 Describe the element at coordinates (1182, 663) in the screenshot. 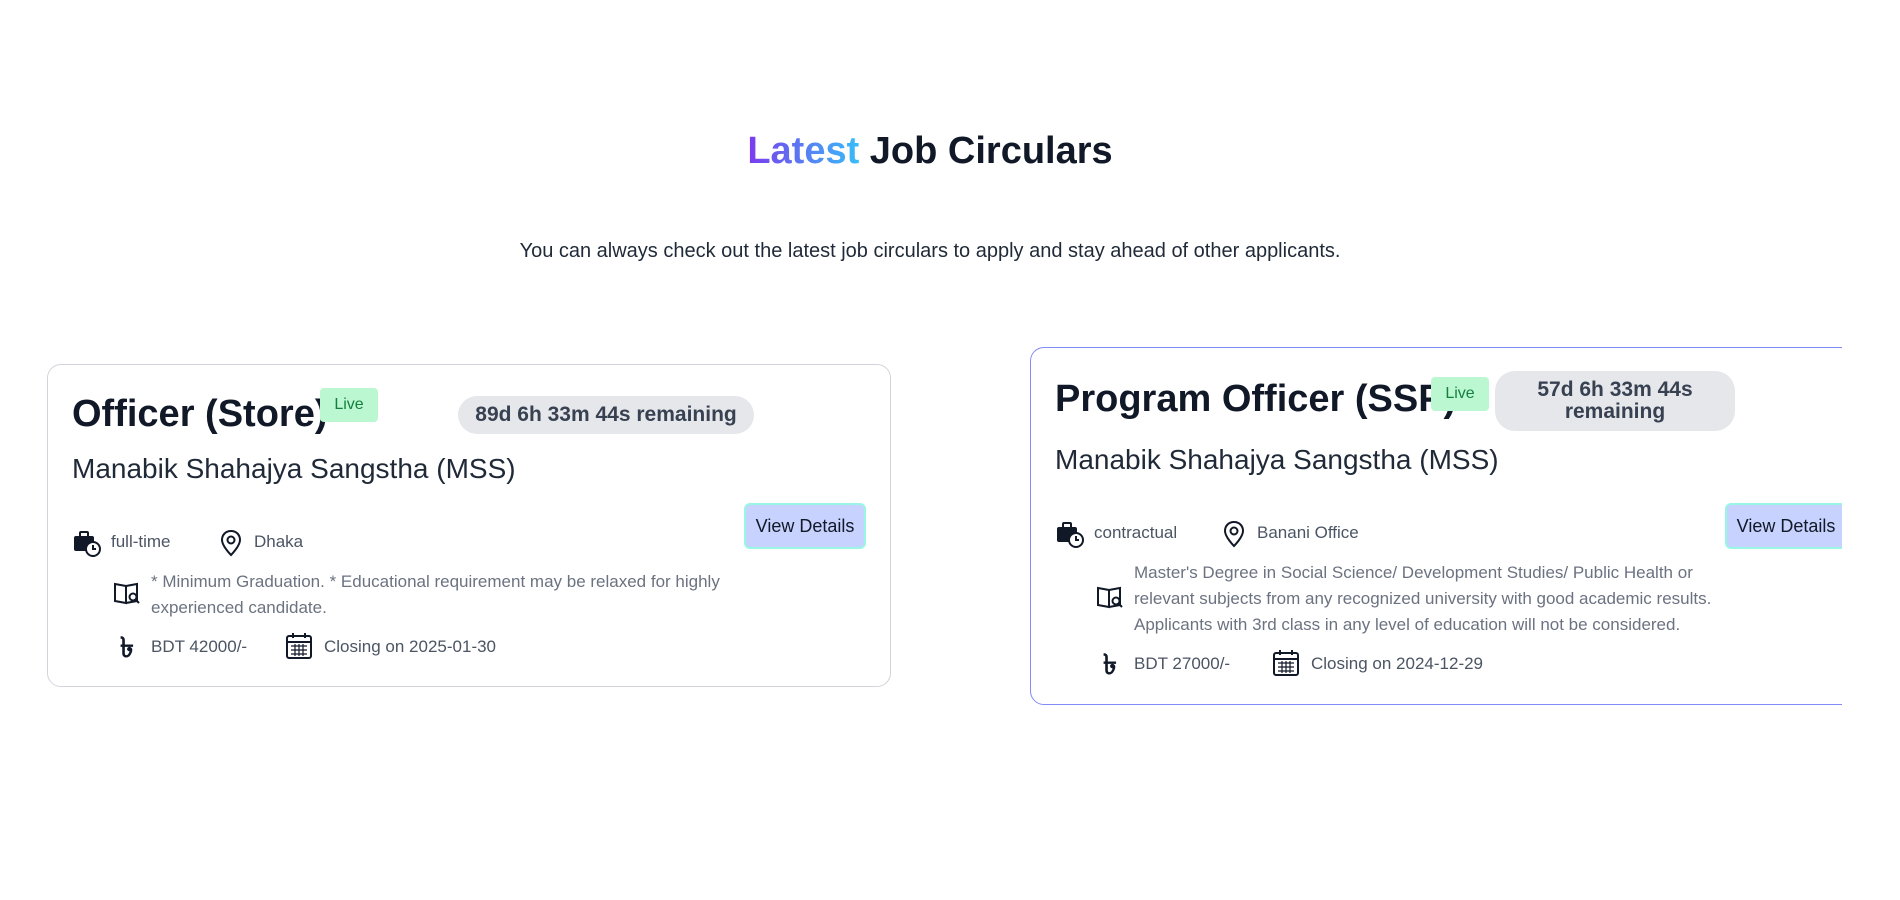

I see `job-salary: BDT 27000/-` at that location.